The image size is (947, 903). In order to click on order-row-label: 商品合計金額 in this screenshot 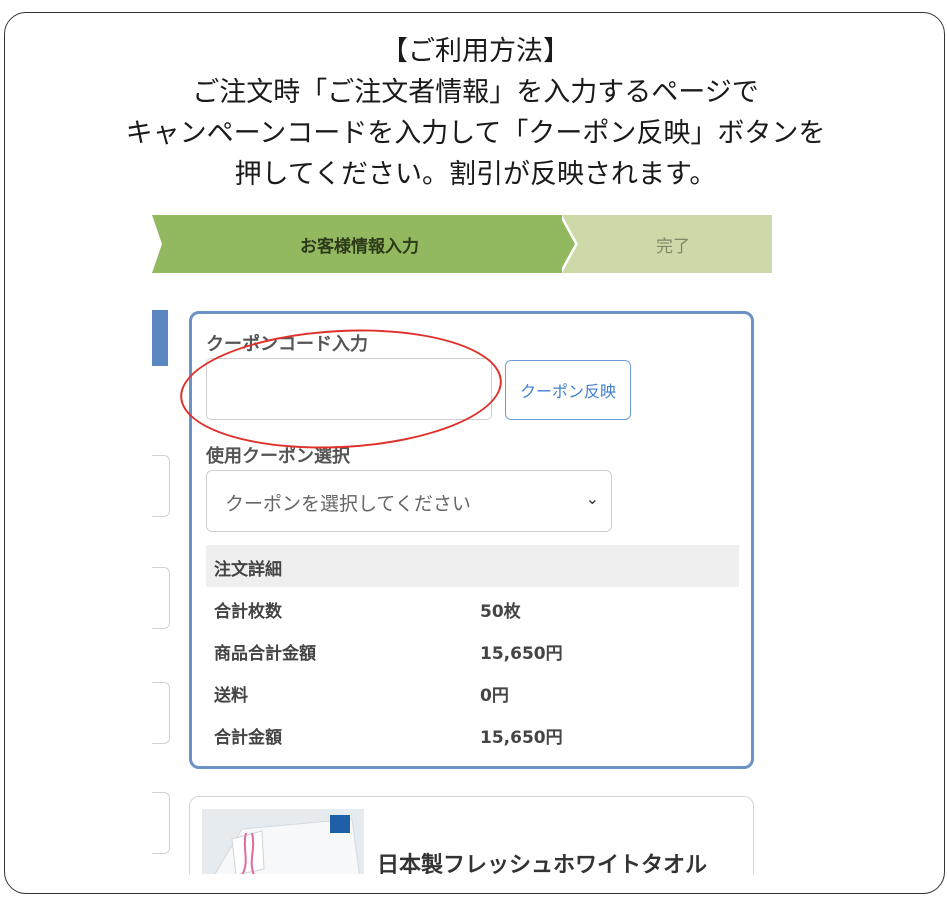, I will do `click(265, 654)`.